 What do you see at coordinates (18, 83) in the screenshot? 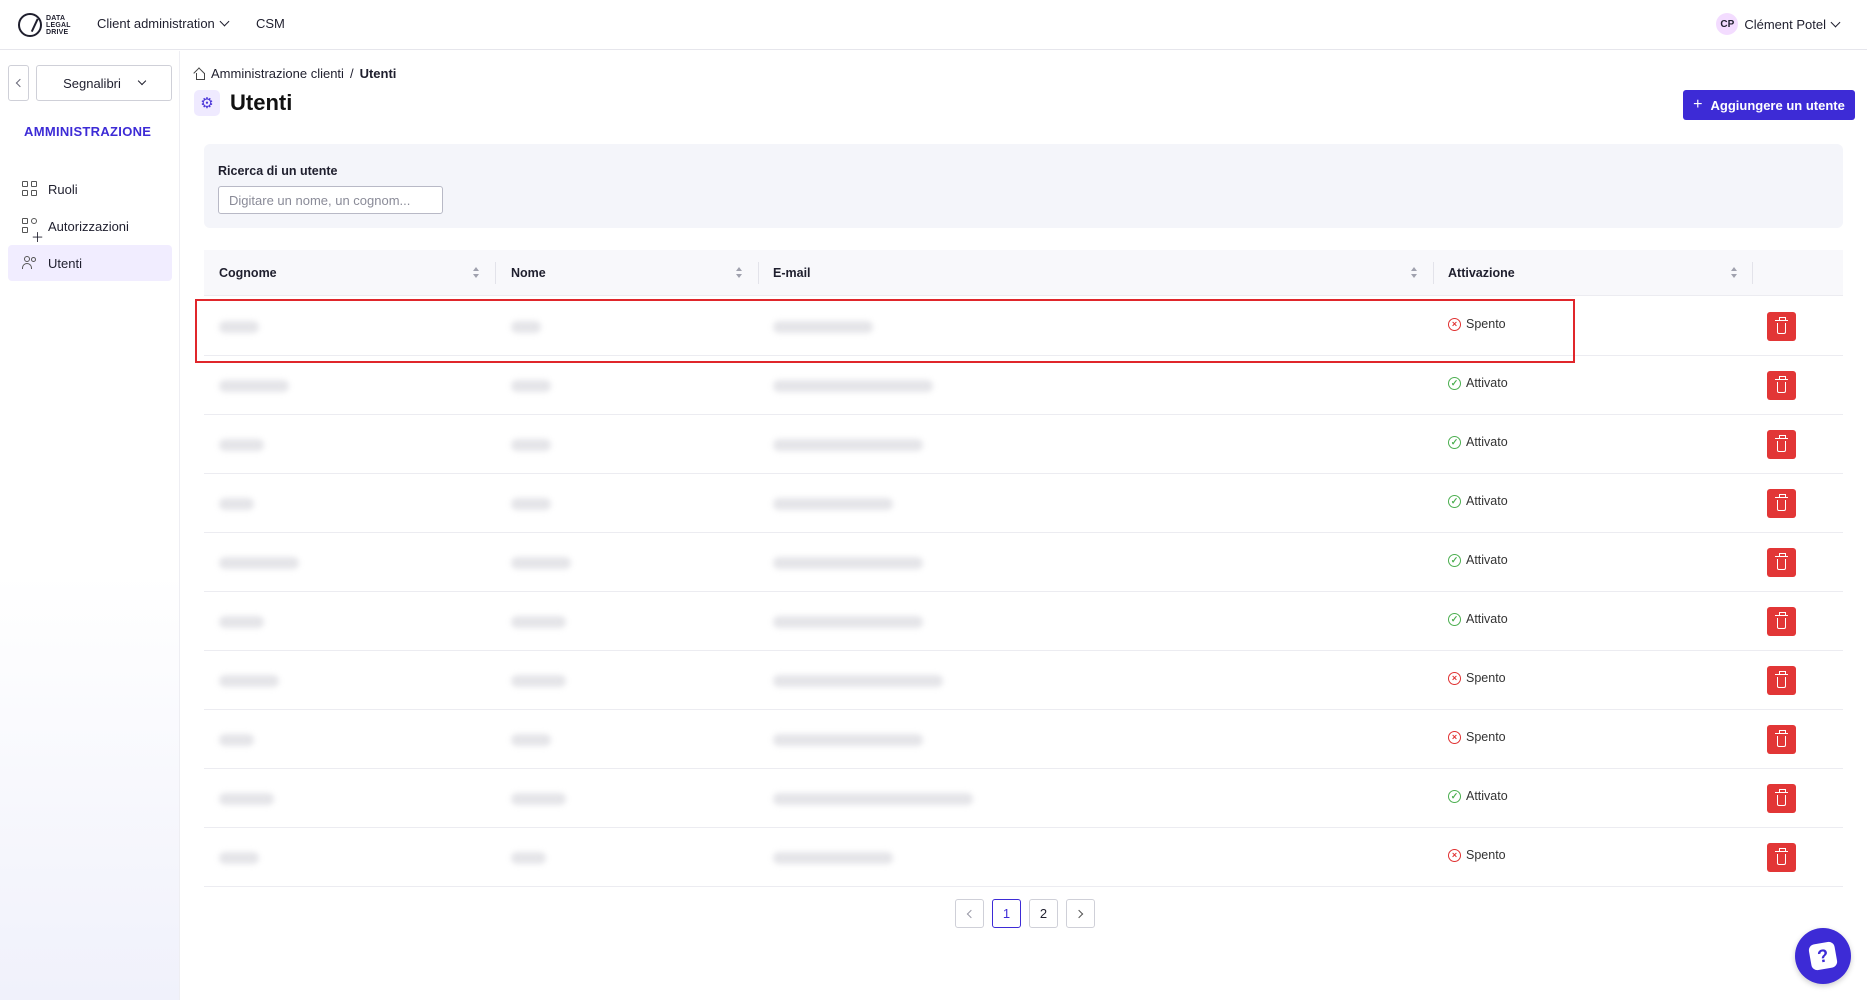
I see `collapse-sidebar-button` at bounding box center [18, 83].